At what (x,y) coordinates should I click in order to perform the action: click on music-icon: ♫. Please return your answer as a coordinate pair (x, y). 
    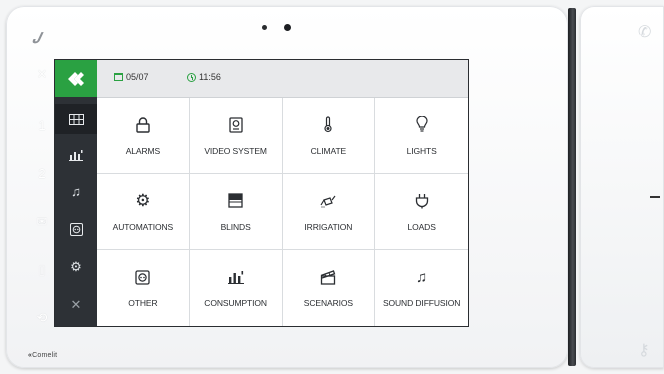
    Looking at the image, I should click on (76, 191).